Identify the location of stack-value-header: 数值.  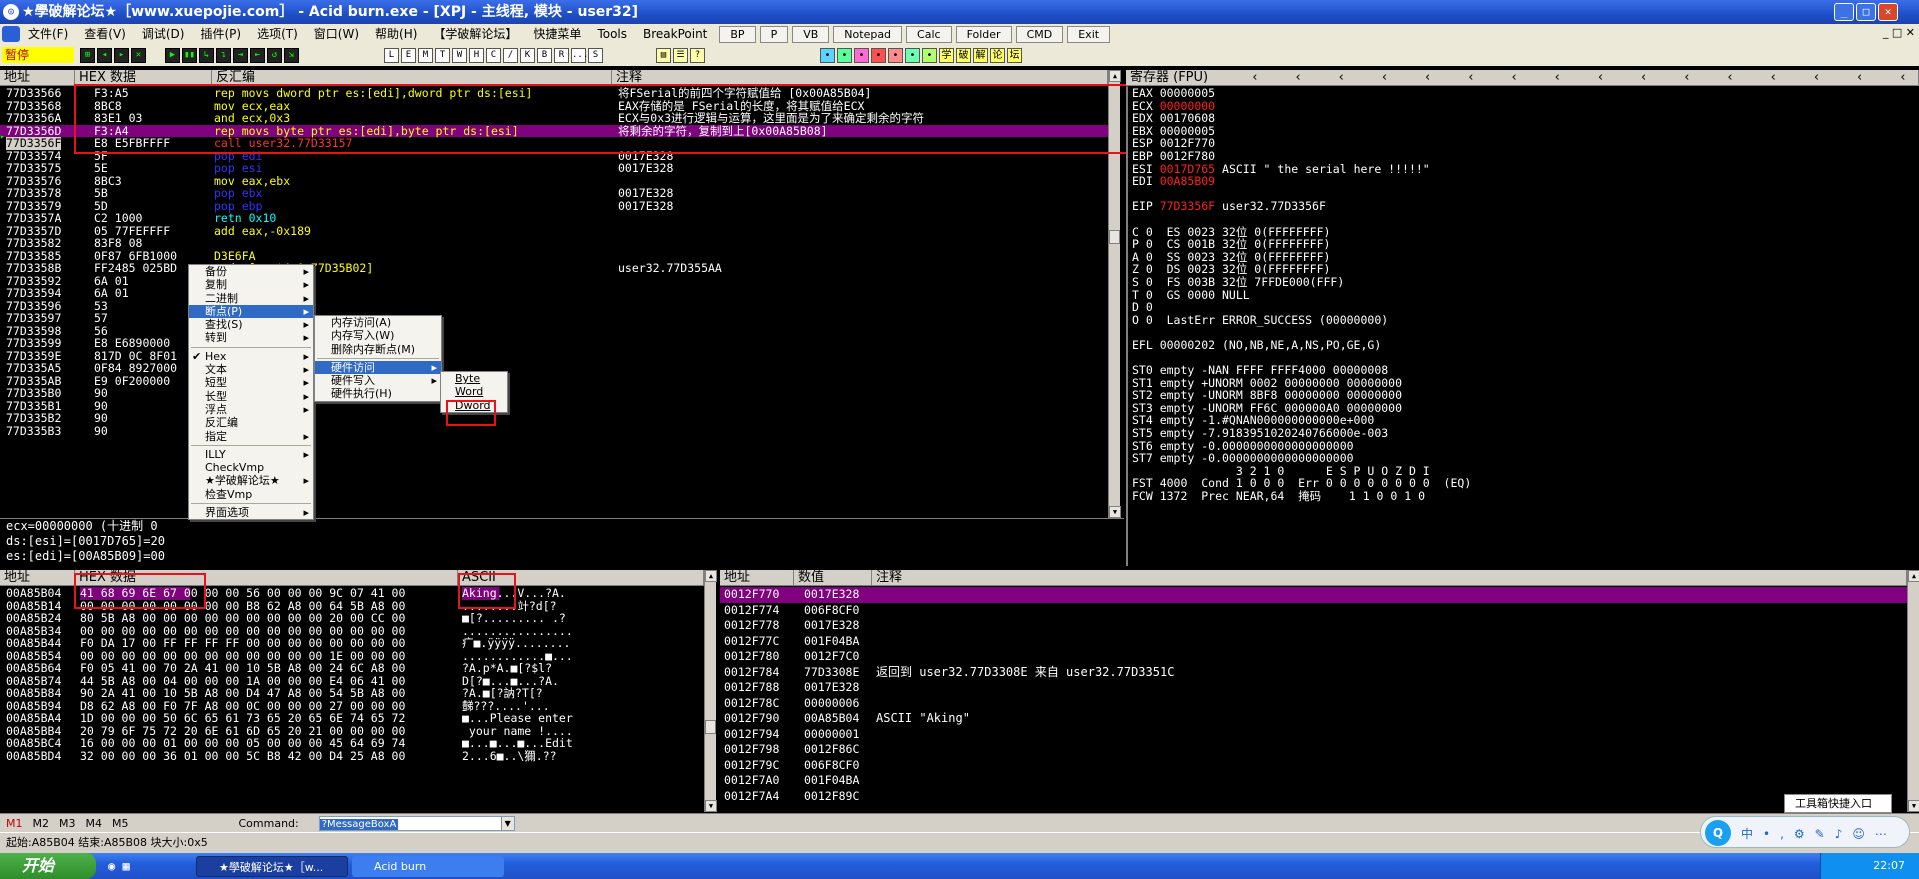
(833, 578).